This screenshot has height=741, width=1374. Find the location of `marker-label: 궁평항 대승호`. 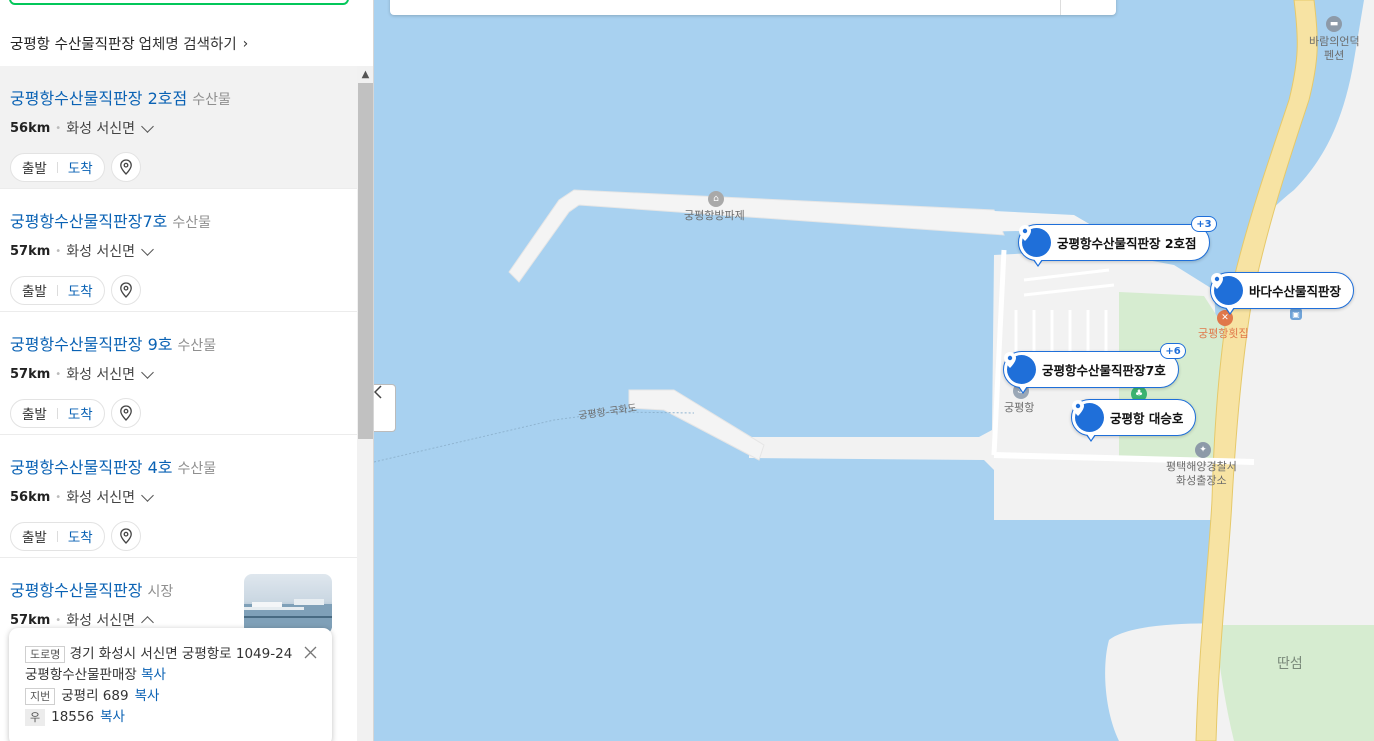

marker-label: 궁평항 대승호 is located at coordinates (1147, 418).